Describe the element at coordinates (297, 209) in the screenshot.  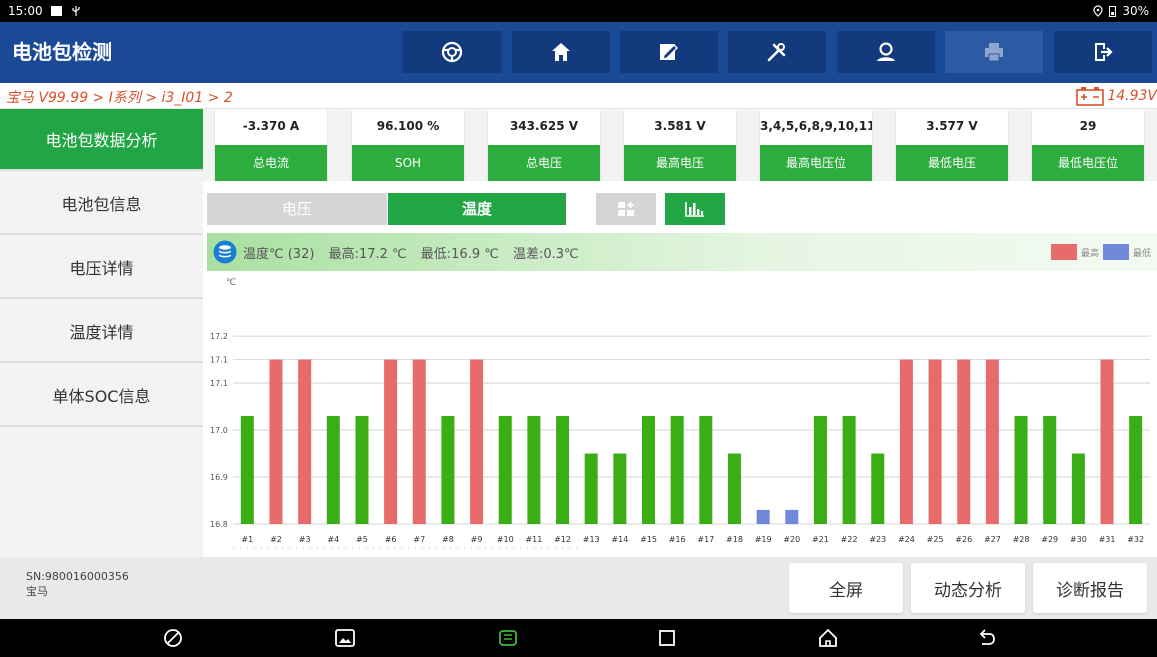
I see `tab-voltage: 电压` at that location.